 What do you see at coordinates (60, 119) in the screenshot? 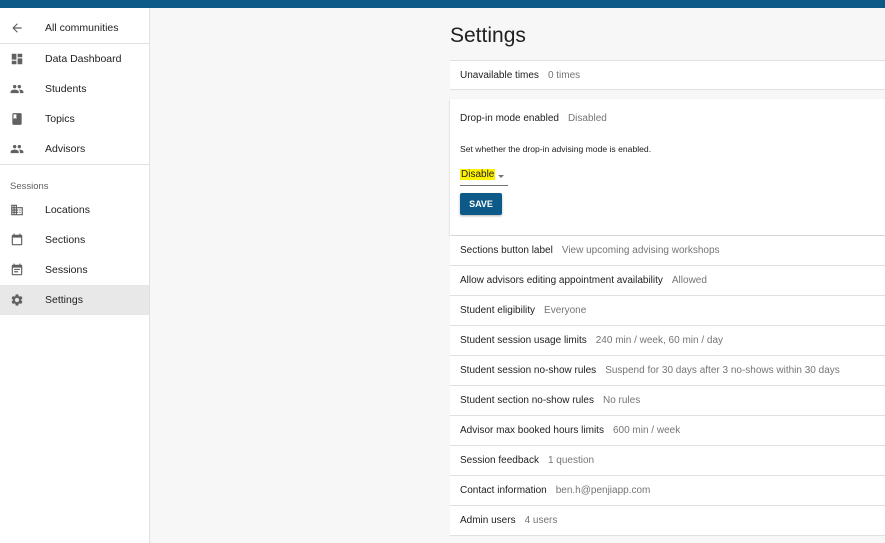
I see `sidebar-item-label: Topics` at bounding box center [60, 119].